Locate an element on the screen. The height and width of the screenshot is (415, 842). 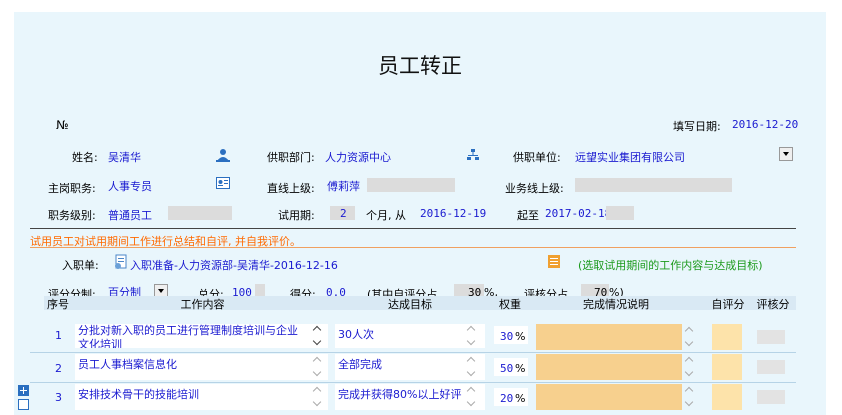
rank-field: 普通员工 is located at coordinates (130, 215).